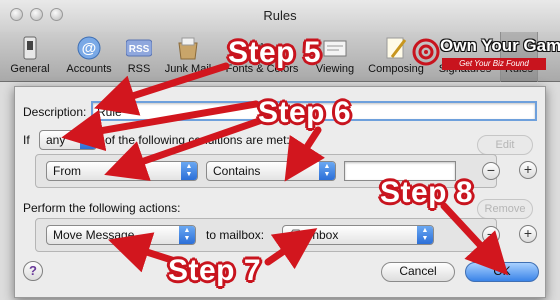  I want to click on mailbox-value: Inbox, so click(324, 235).